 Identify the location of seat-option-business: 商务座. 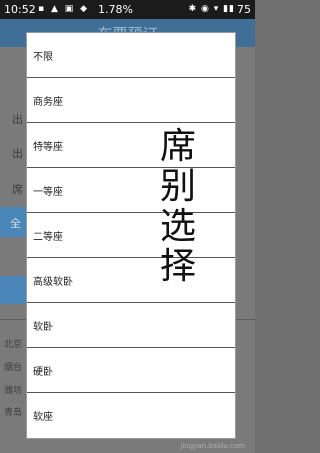
(131, 100).